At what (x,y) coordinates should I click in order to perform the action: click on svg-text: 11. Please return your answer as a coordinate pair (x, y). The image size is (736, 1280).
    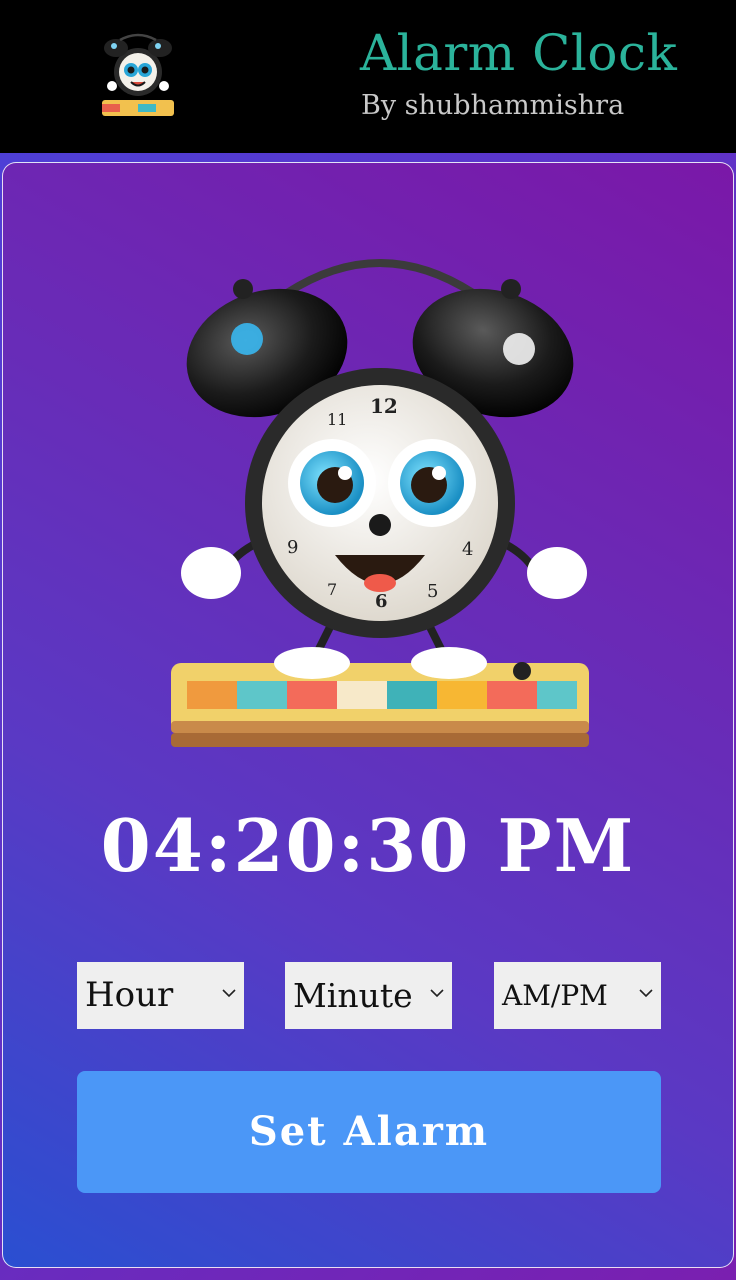
    Looking at the image, I should click on (337, 419).